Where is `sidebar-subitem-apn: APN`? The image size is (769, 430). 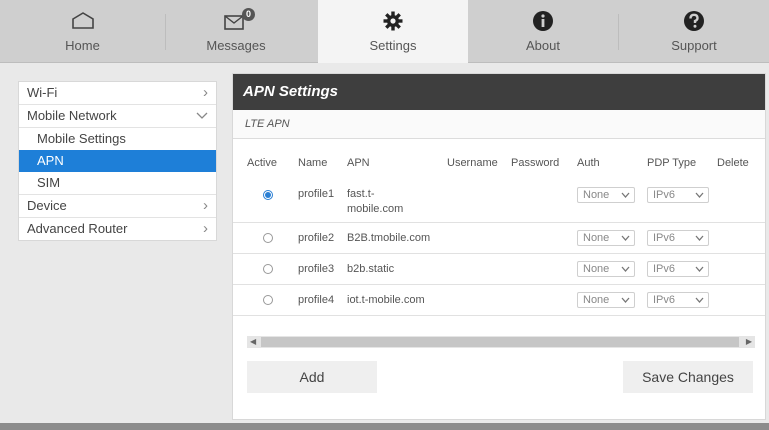
sidebar-subitem-apn: APN is located at coordinates (117, 161).